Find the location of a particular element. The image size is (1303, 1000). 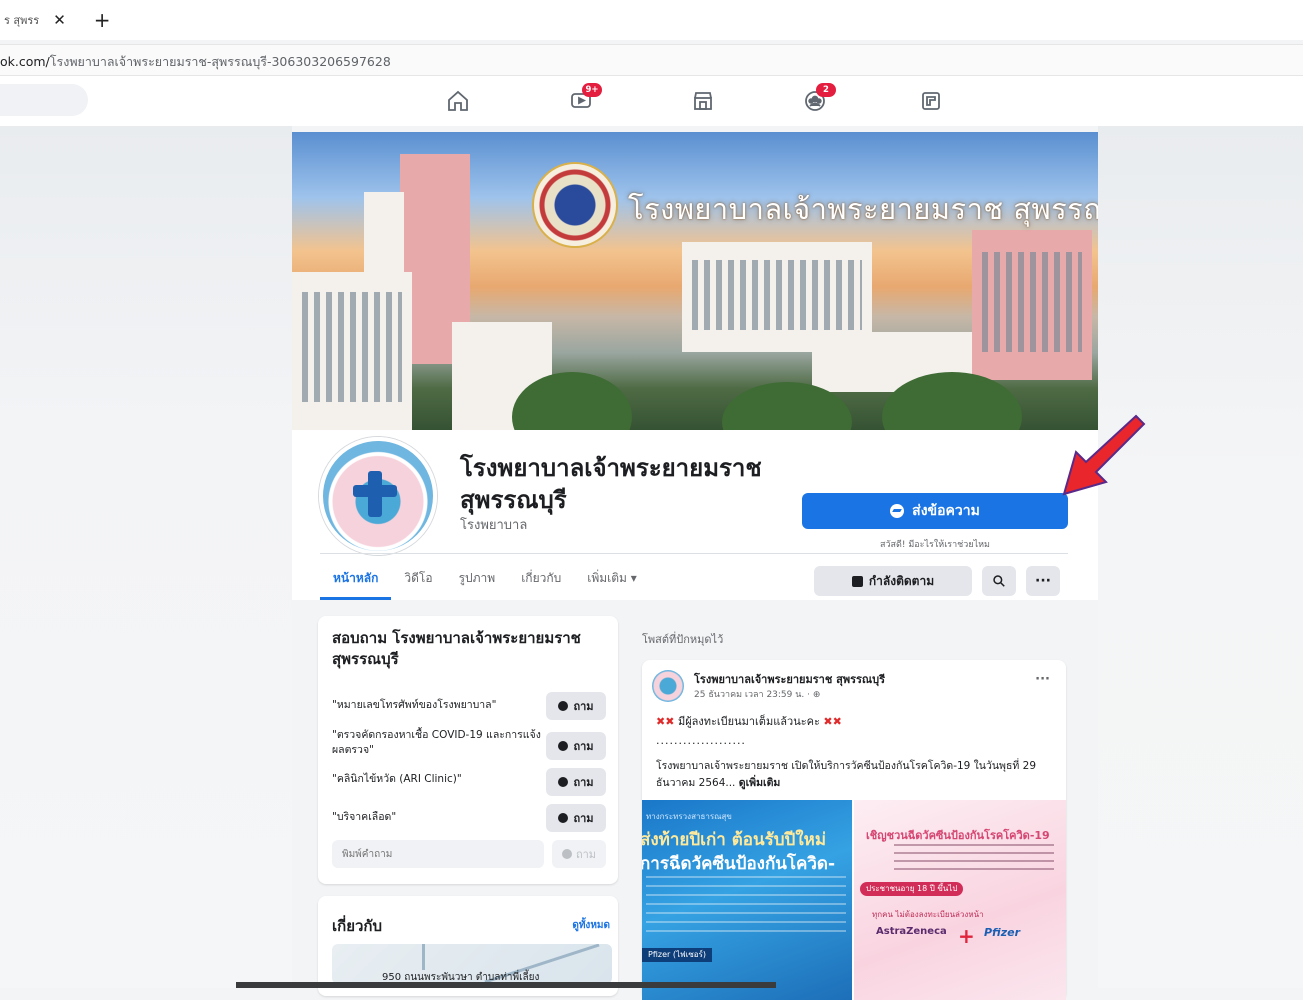

facebook-search-box is located at coordinates (44, 100).